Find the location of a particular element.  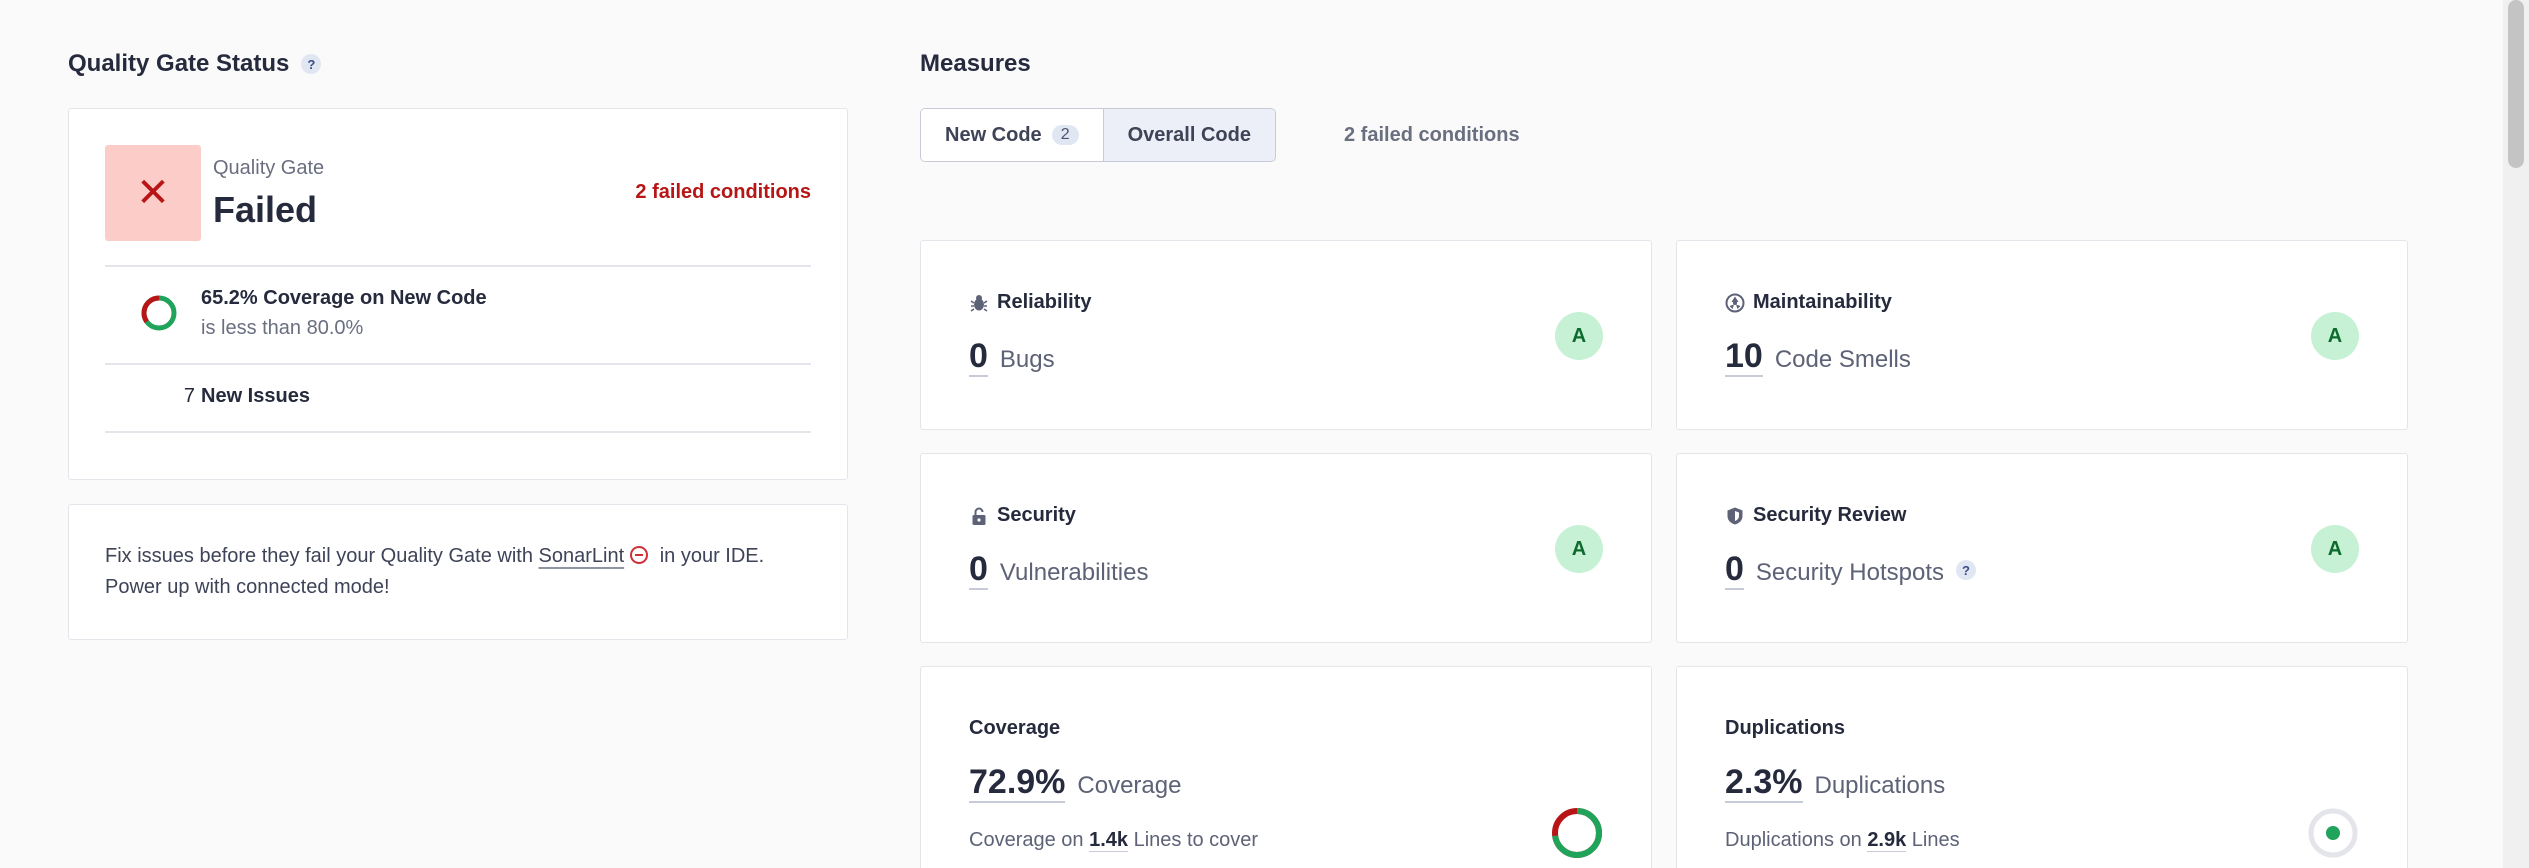

security-review-title: Security Review is located at coordinates (1815, 515).